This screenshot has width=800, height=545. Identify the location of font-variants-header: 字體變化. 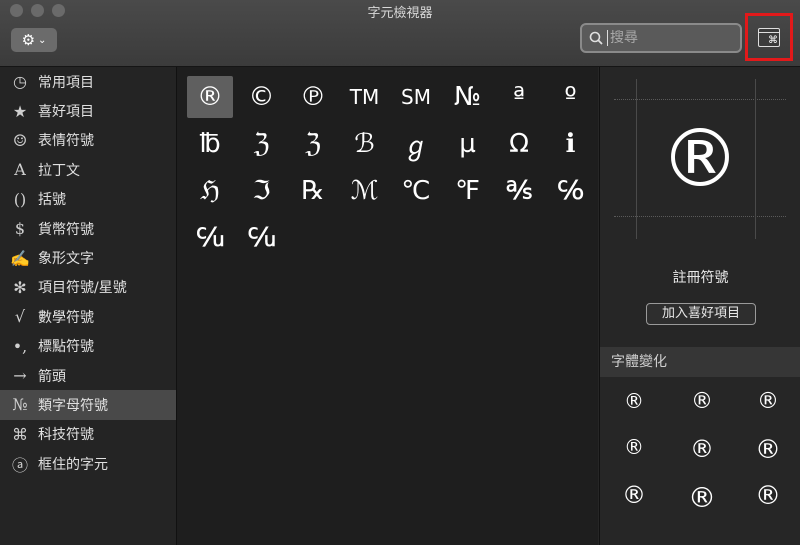
(700, 362).